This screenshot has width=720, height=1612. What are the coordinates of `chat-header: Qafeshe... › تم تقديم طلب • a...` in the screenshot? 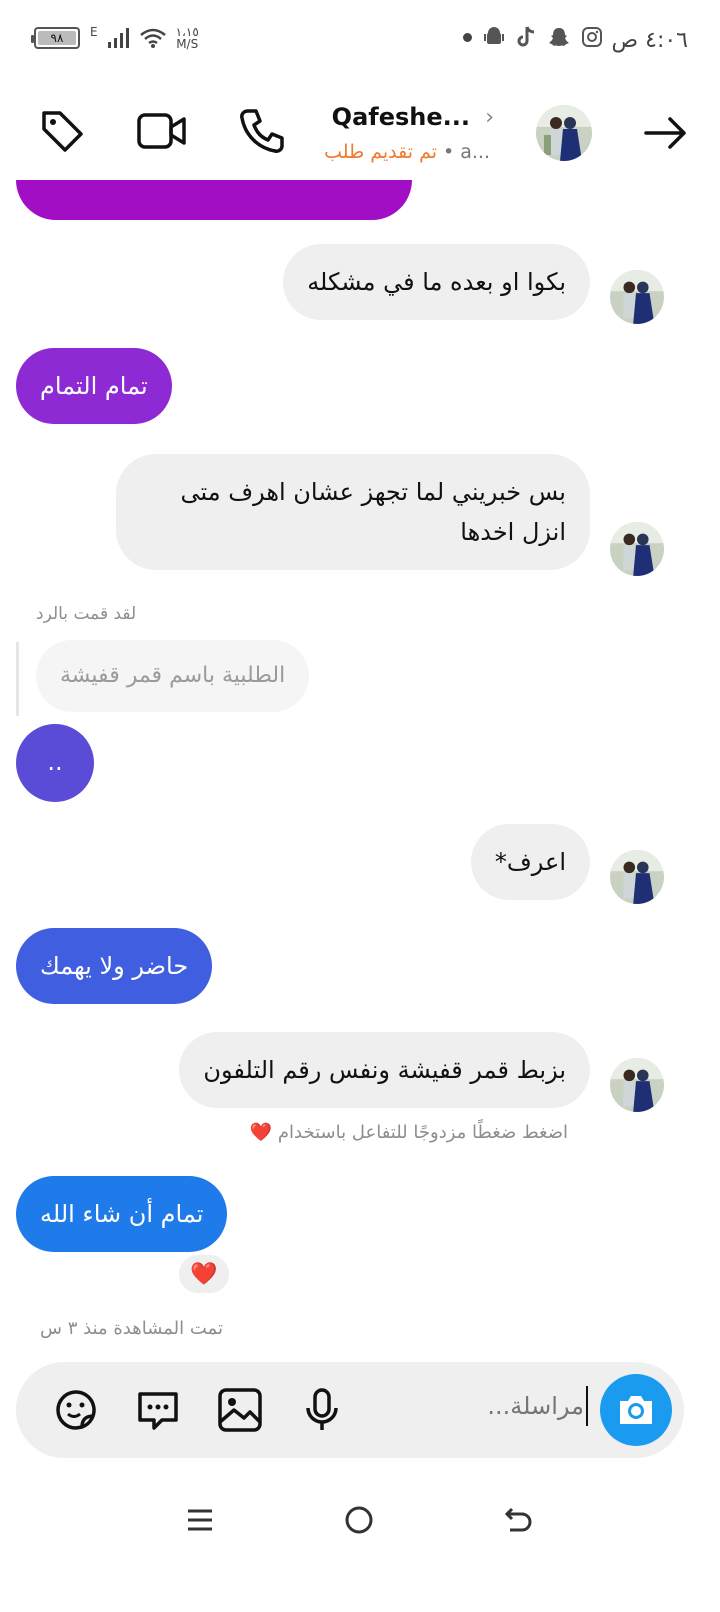 It's located at (360, 135).